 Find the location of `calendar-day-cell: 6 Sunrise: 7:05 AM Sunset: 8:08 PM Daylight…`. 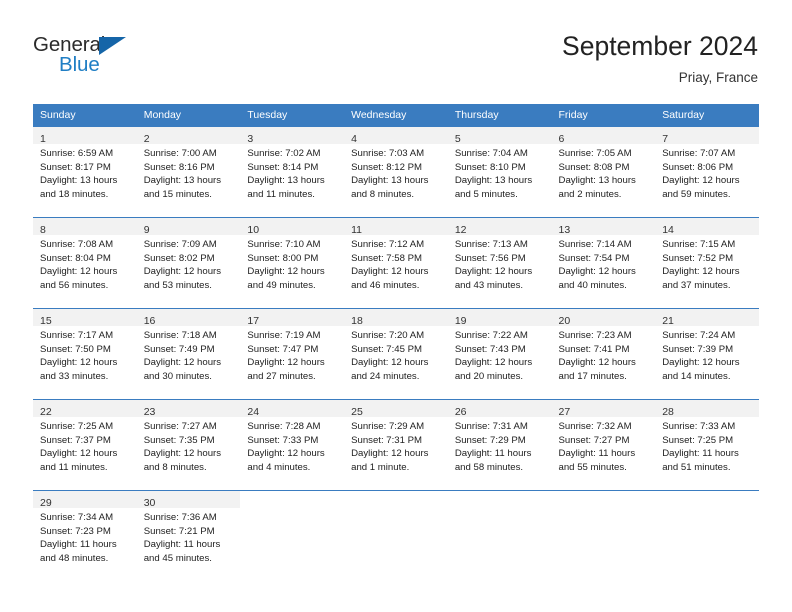

calendar-day-cell: 6 Sunrise: 7:05 AM Sunset: 8:08 PM Daylight… is located at coordinates (603, 172).